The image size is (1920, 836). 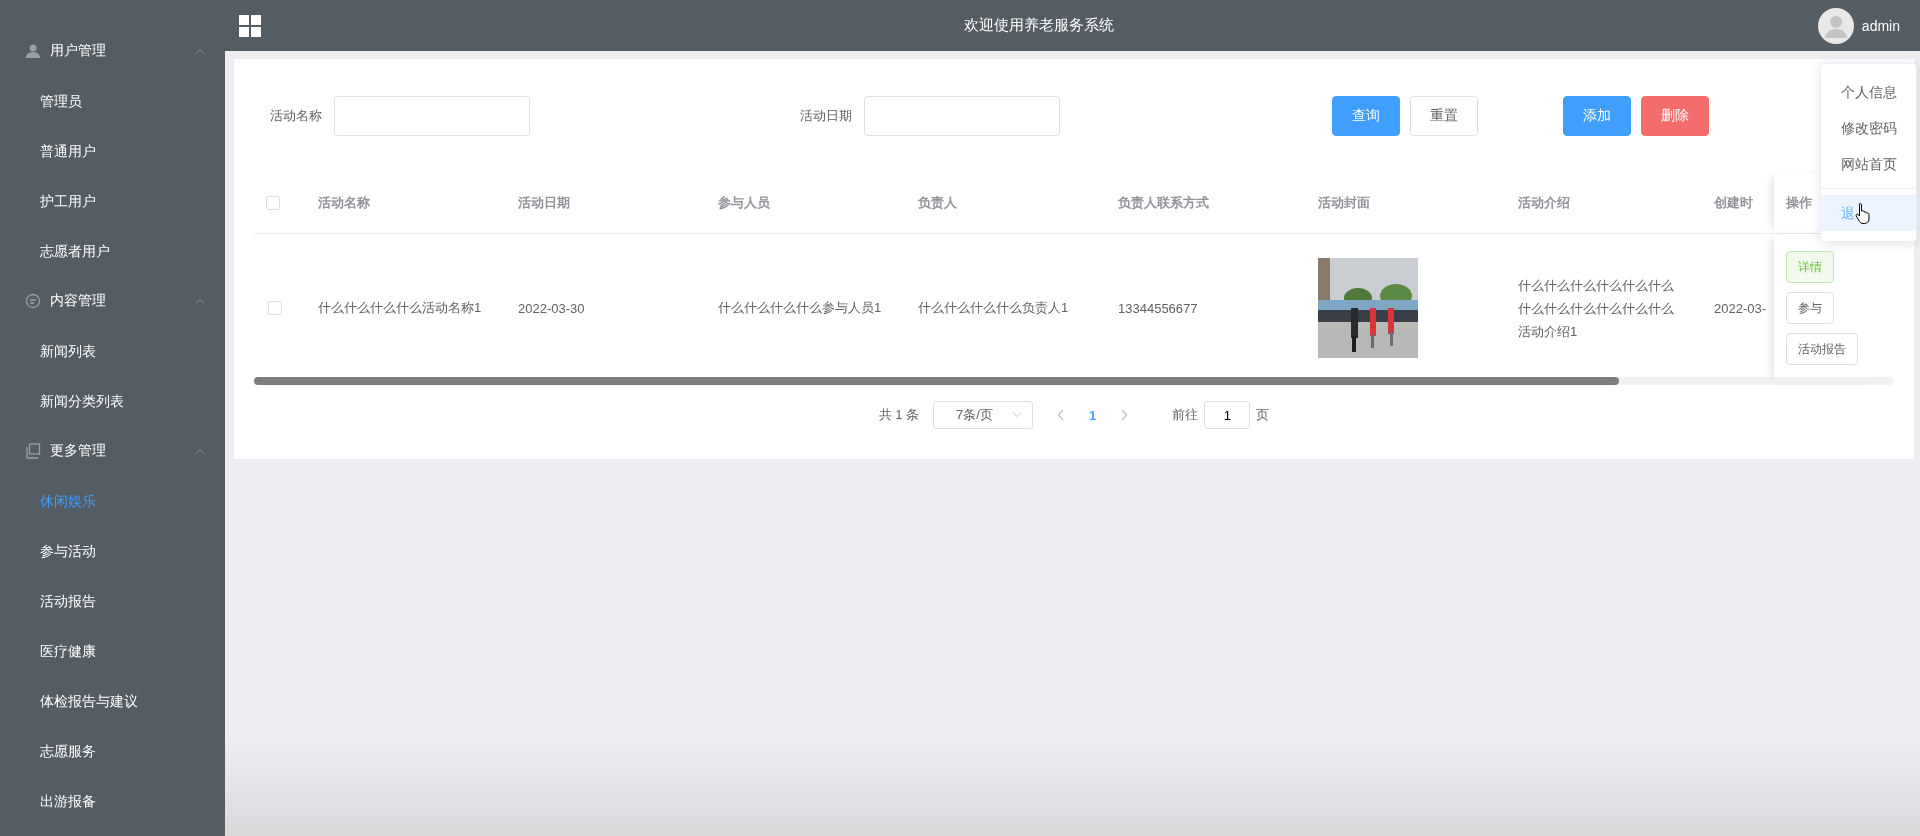 What do you see at coordinates (250, 25) in the screenshot?
I see `grid-icon` at bounding box center [250, 25].